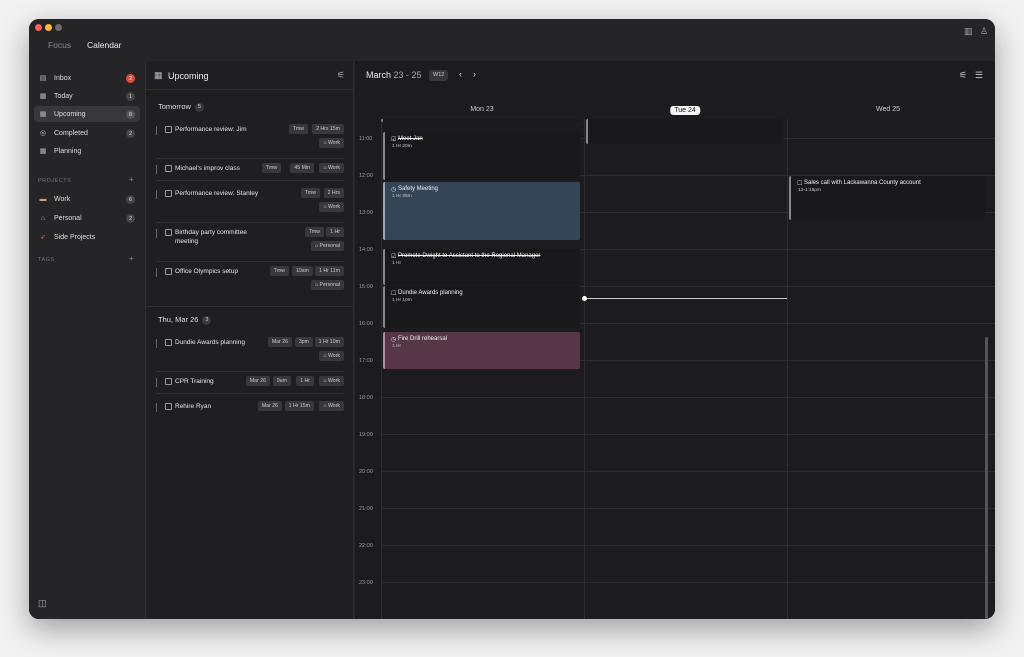 The width and height of the screenshot is (1024, 657). Describe the element at coordinates (87, 78) in the screenshot. I see `sidebar-item-inbox: ▤ Inbox 2` at that location.